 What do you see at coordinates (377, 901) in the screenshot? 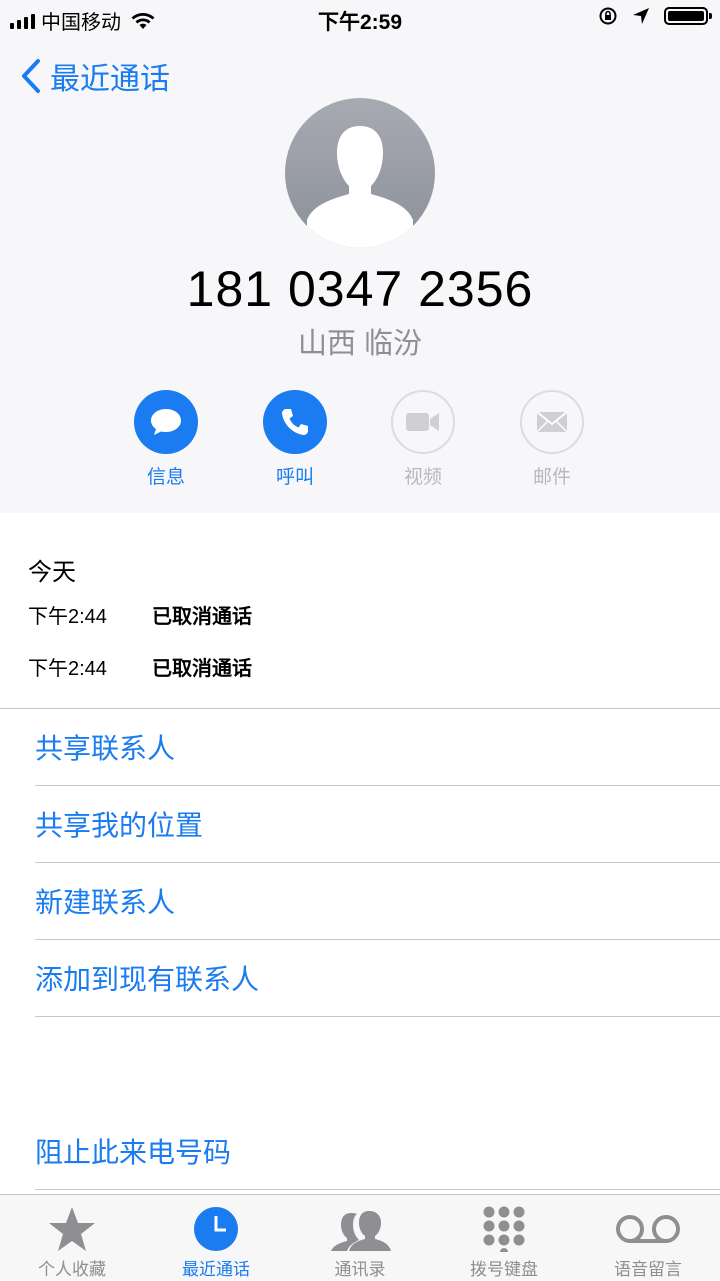
I see `new-contact-option: 新建联系人` at bounding box center [377, 901].